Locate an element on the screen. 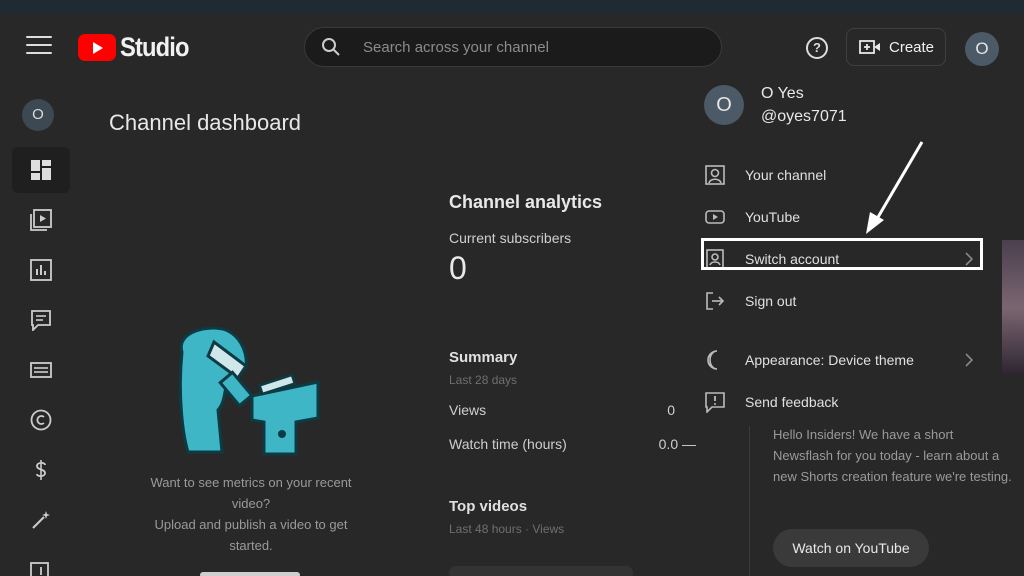 The image size is (1024, 576). video-thumbnail is located at coordinates (1012, 308).